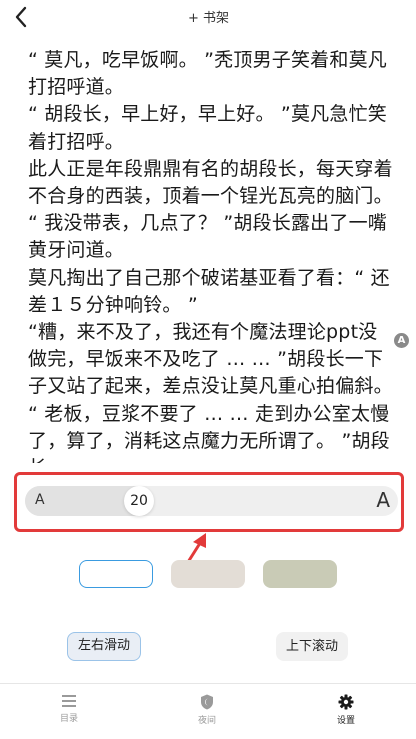 The image size is (416, 739). Describe the element at coordinates (211, 501) in the screenshot. I see `font-size-slider: A A 20` at that location.